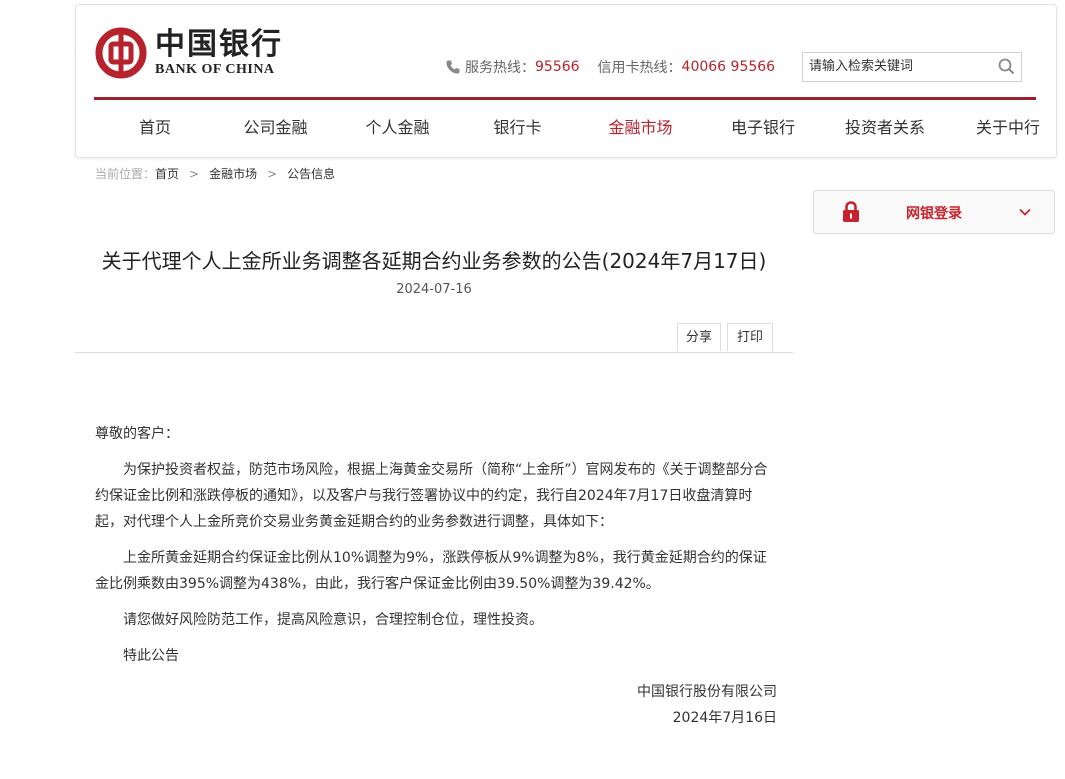  I want to click on nav-item-corporate: 公司金融, so click(275, 128).